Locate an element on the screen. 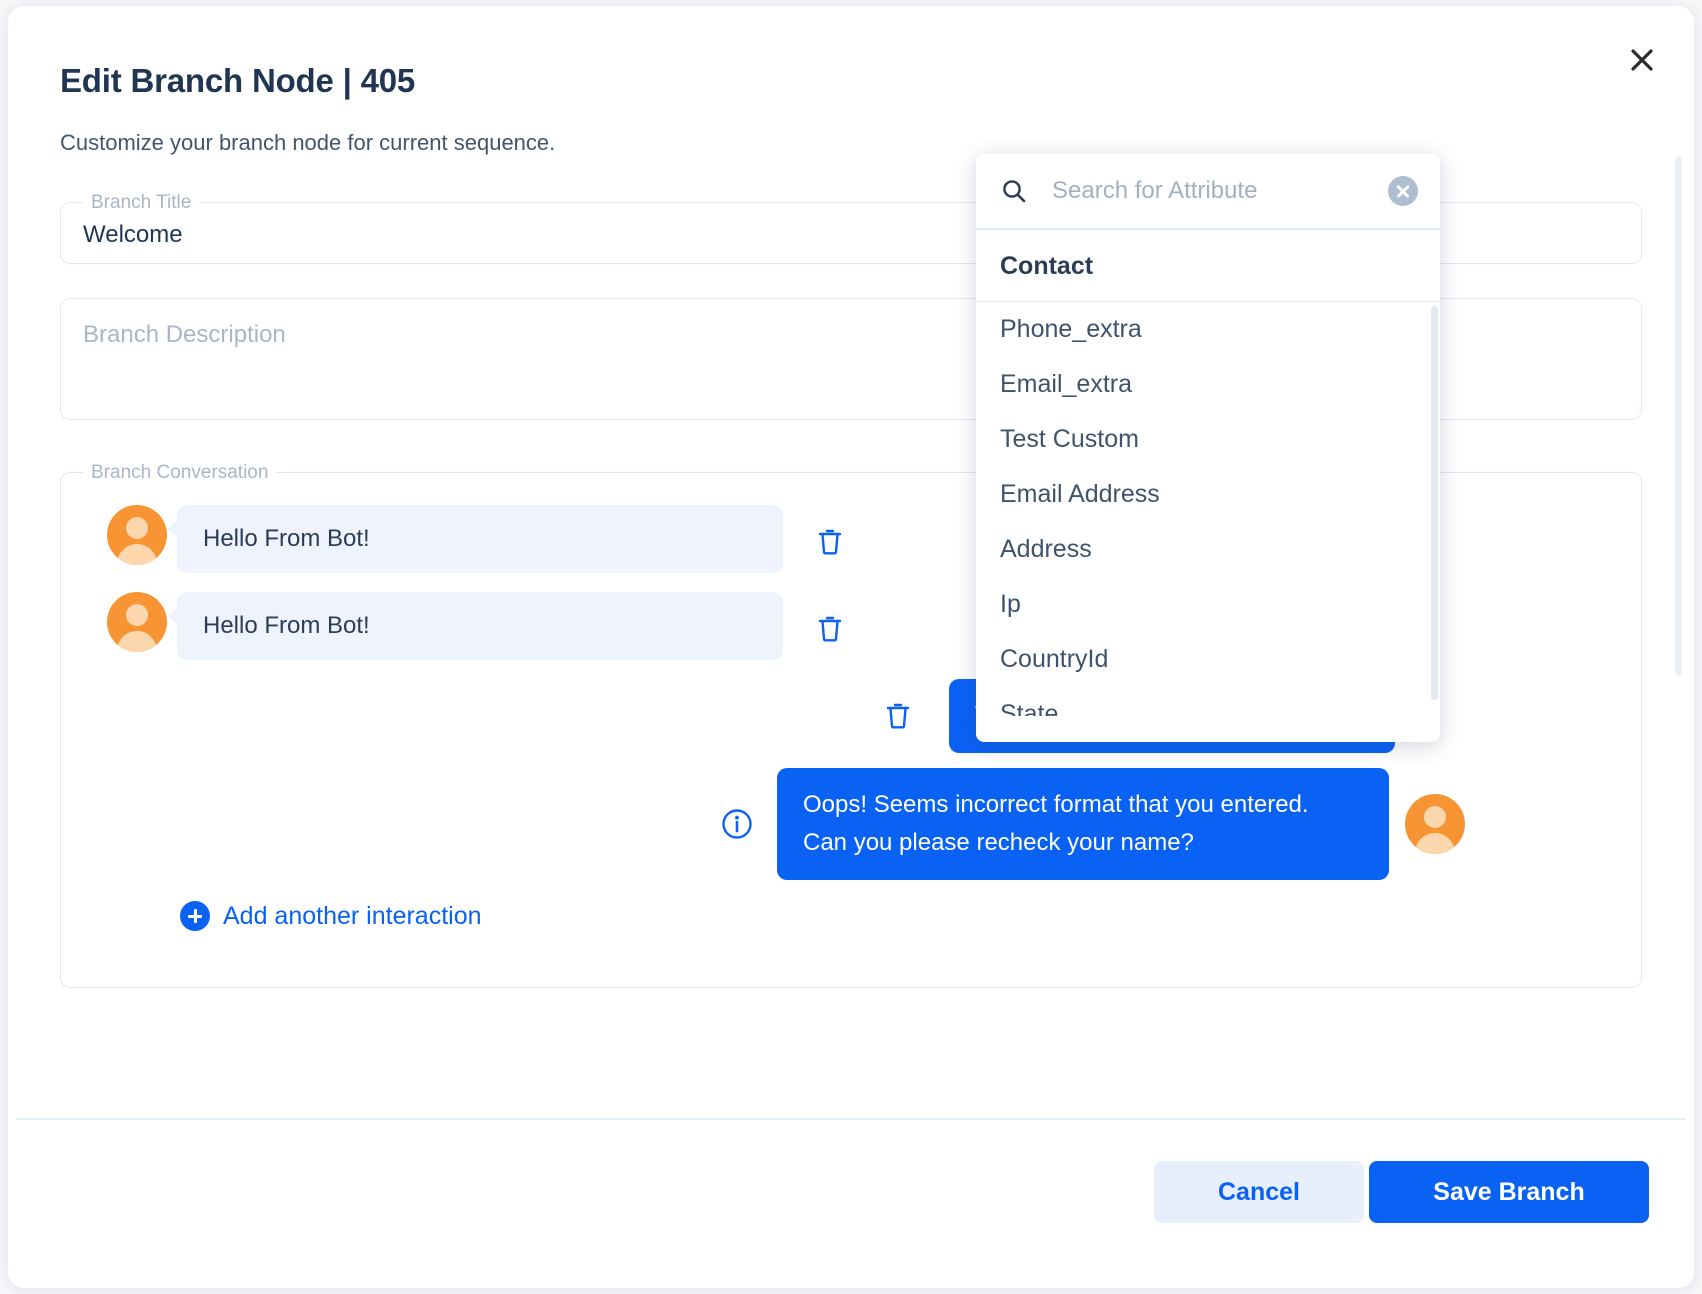 The image size is (1702, 1294). save-branch-button: Save Branch is located at coordinates (1509, 1192).